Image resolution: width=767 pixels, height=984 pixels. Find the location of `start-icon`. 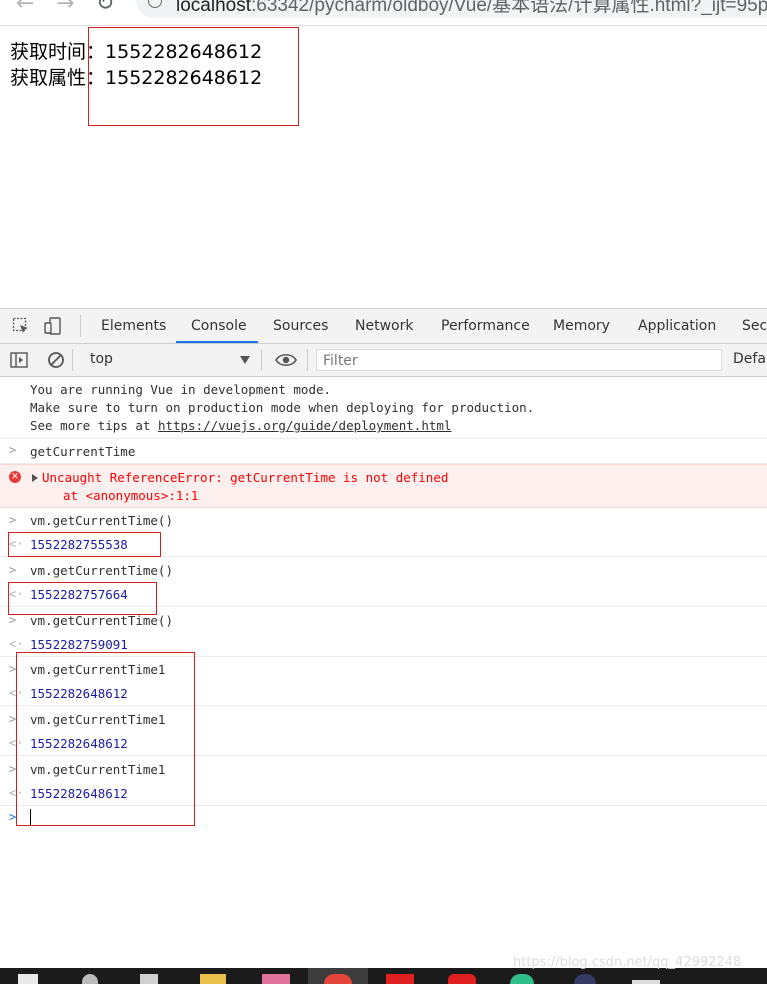

start-icon is located at coordinates (28, 979).